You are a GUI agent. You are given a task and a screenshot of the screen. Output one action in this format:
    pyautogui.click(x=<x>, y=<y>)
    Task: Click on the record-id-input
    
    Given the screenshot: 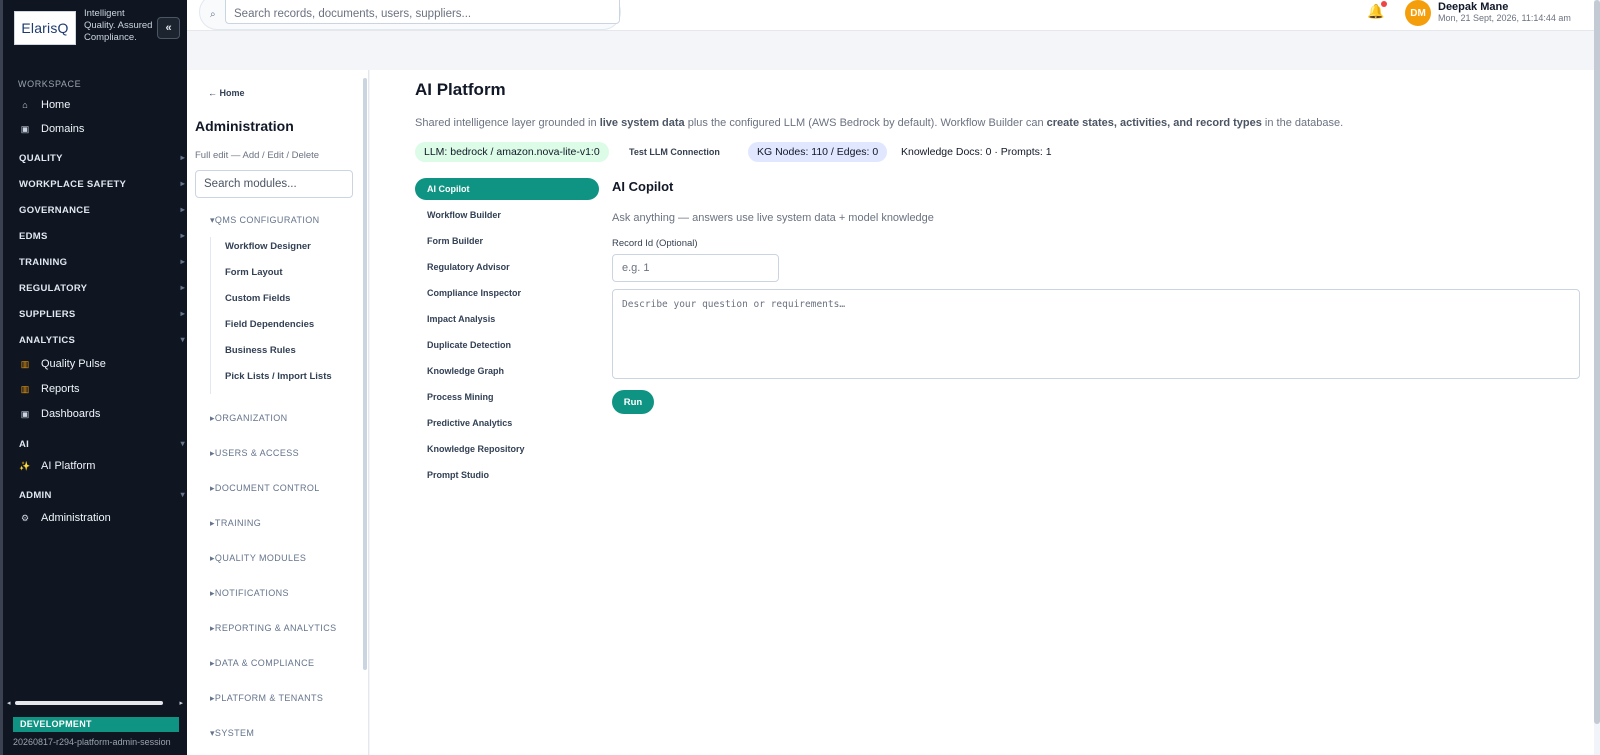 What is the action you would take?
    pyautogui.click(x=695, y=268)
    